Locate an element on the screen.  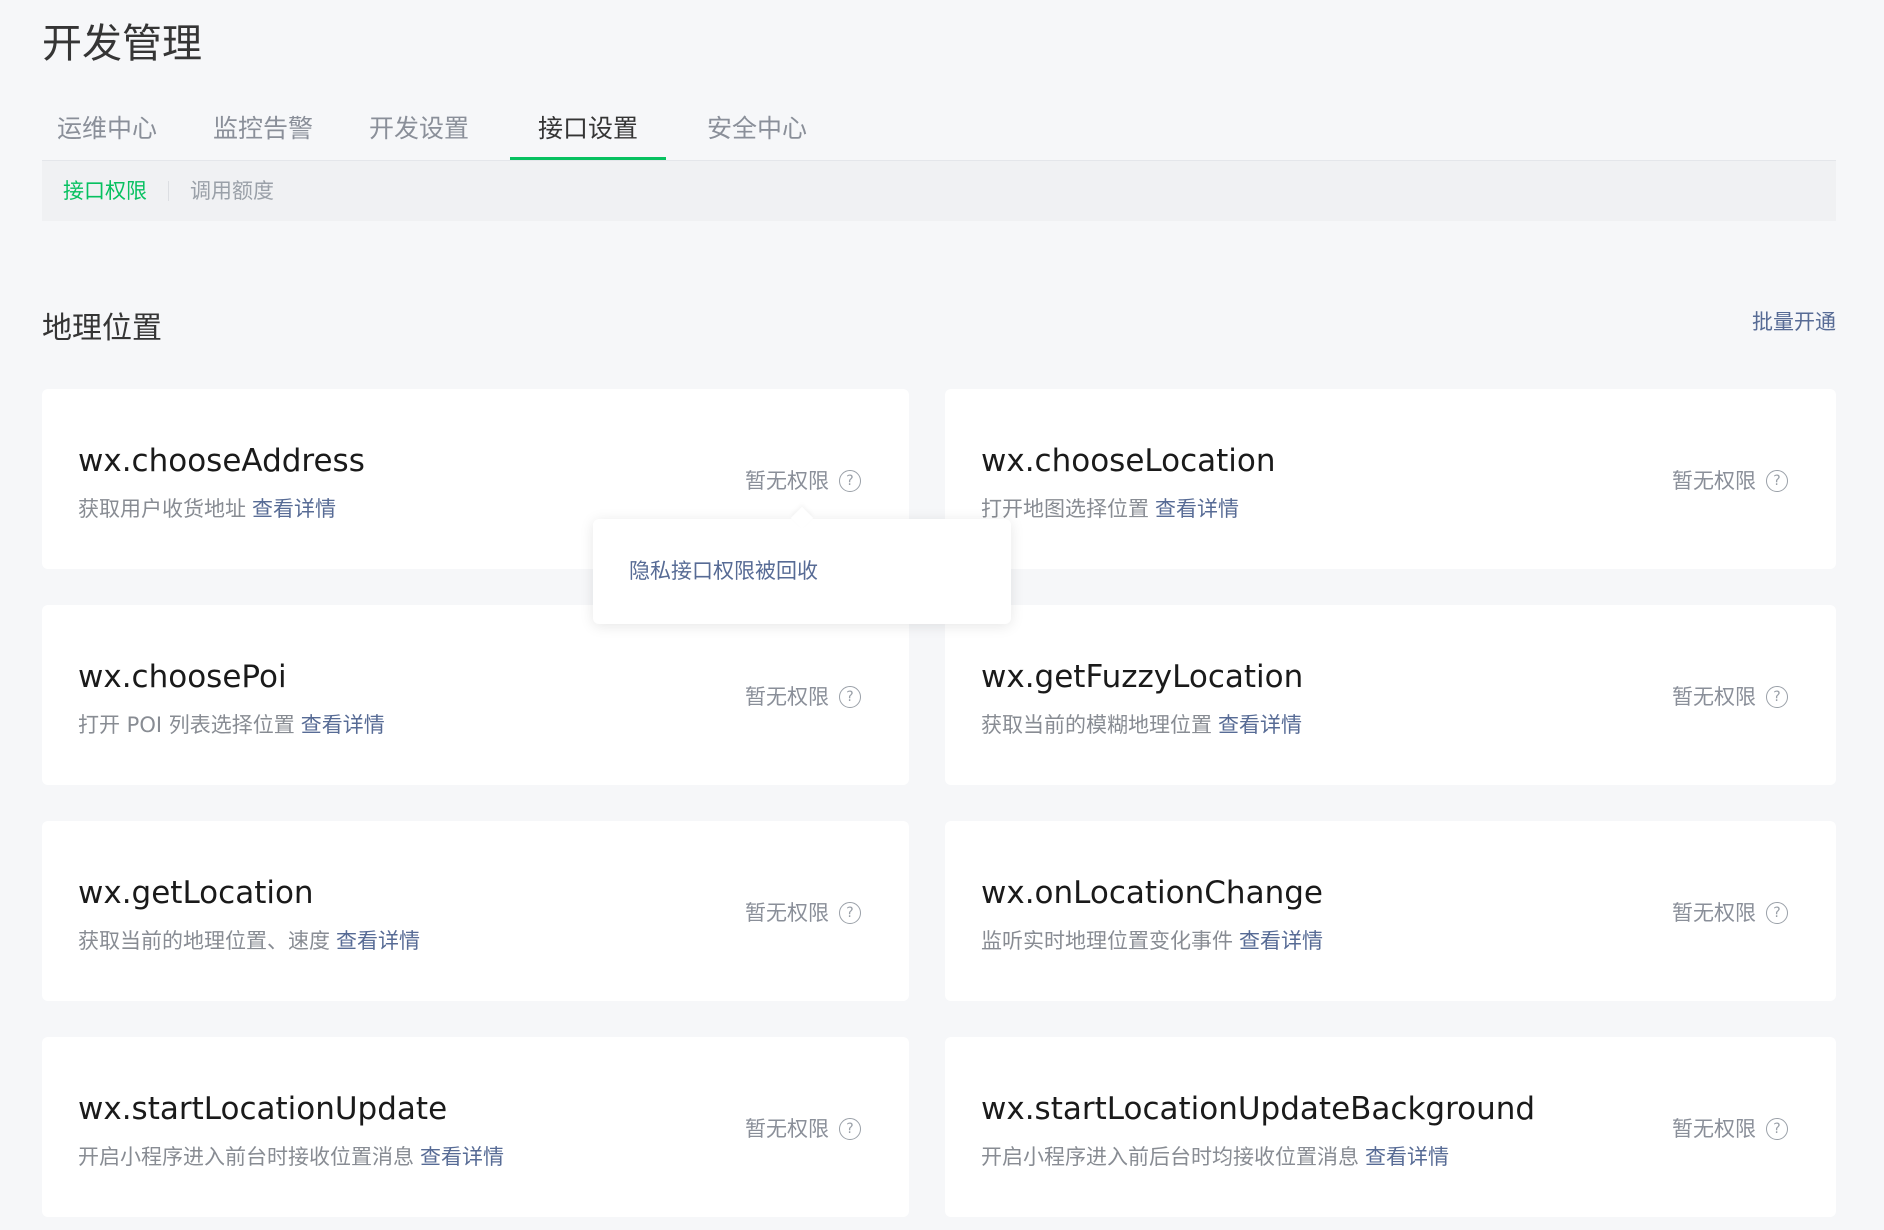
api-description: 监听实时地理位置变化事件 查看详情 is located at coordinates (1152, 941).